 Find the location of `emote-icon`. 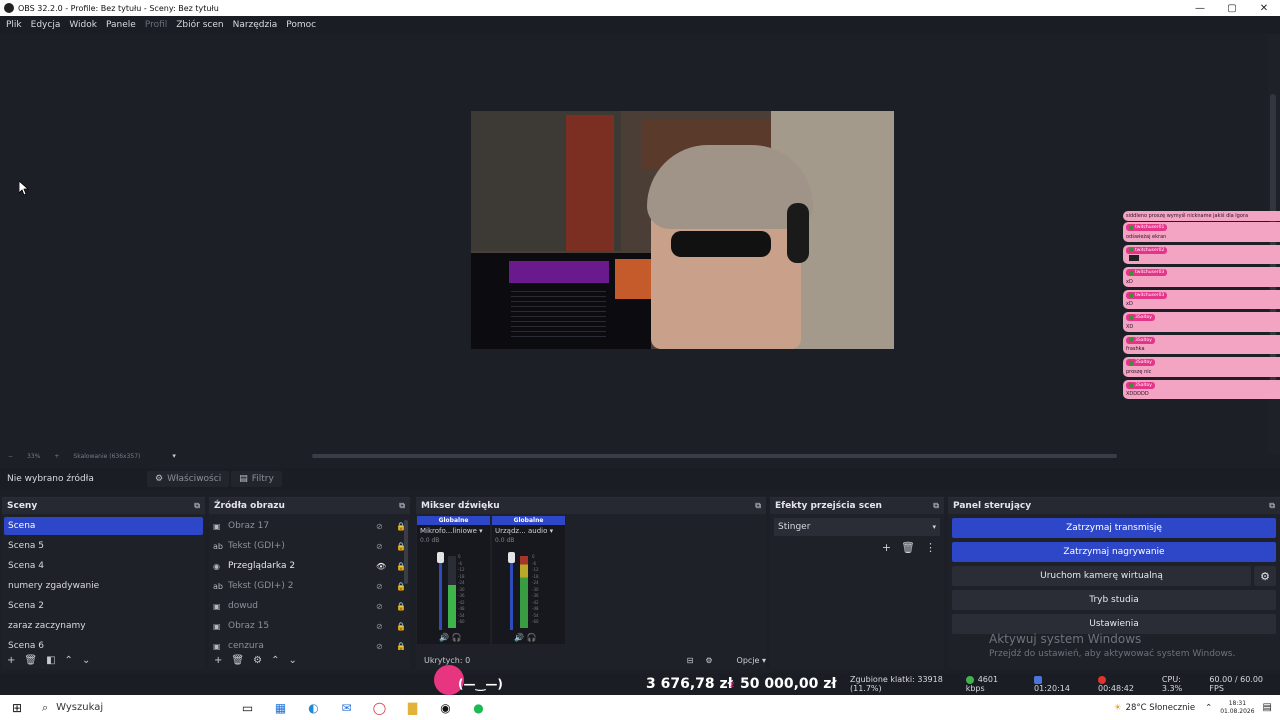

emote-icon is located at coordinates (1134, 258).